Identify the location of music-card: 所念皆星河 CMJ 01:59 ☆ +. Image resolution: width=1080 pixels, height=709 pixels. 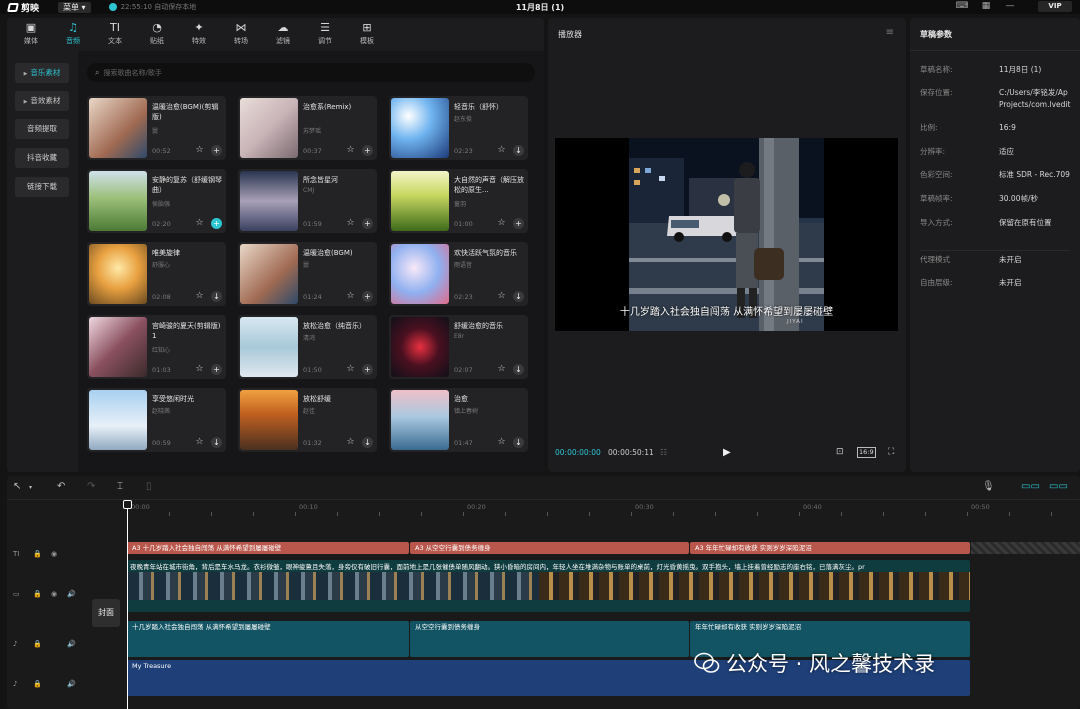
(307, 201).